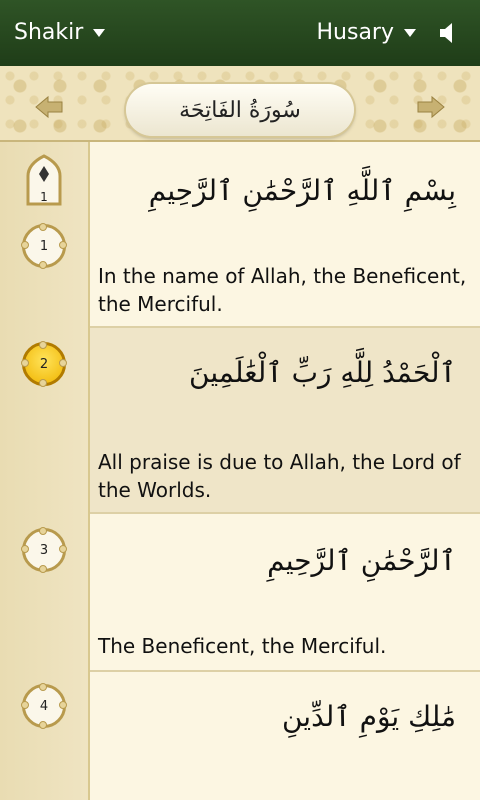 The height and width of the screenshot is (800, 480). I want to click on ayah-number: 1, so click(44, 246).